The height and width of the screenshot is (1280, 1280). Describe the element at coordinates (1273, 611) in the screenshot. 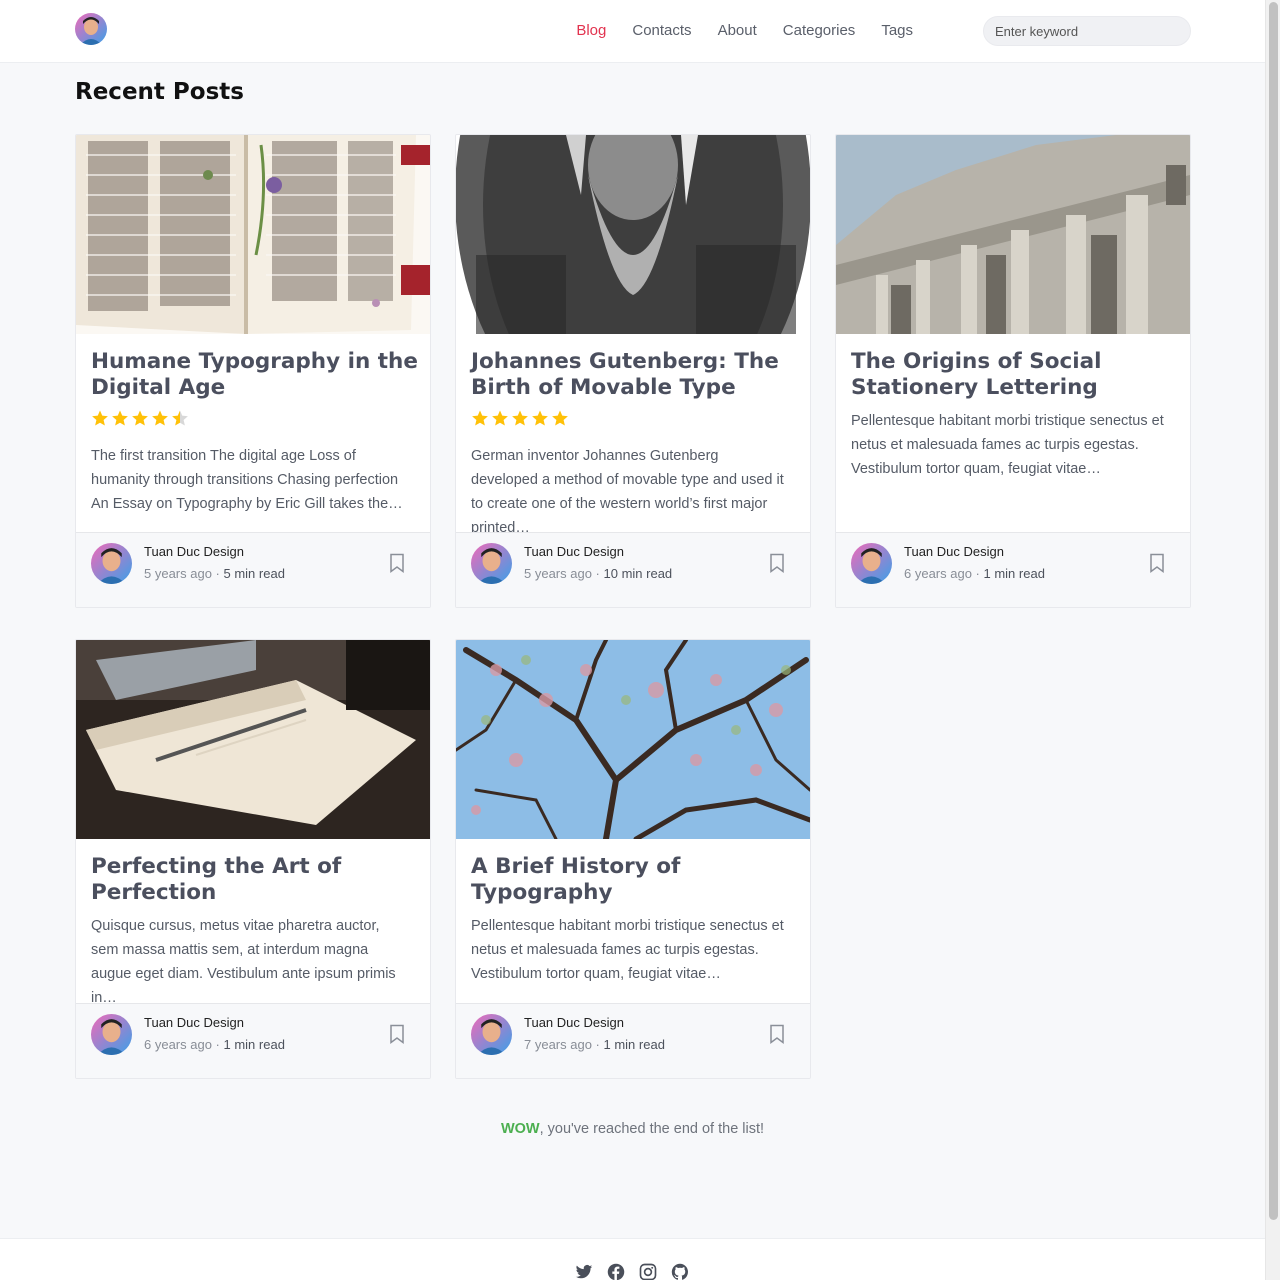

I see `scrollbar-thumb` at that location.